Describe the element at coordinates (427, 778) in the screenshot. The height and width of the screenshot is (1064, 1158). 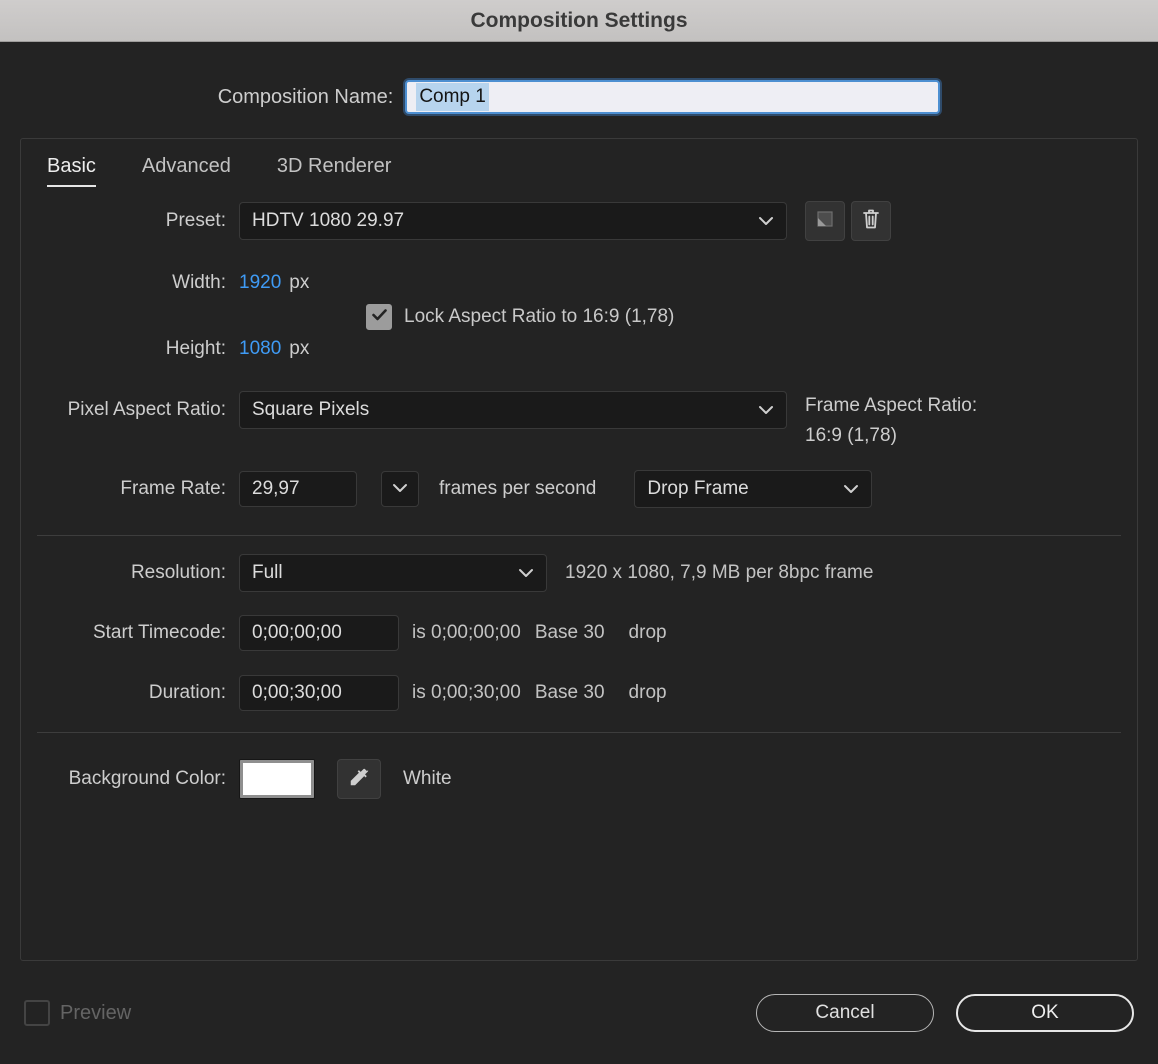
I see `background-color-name: White` at that location.